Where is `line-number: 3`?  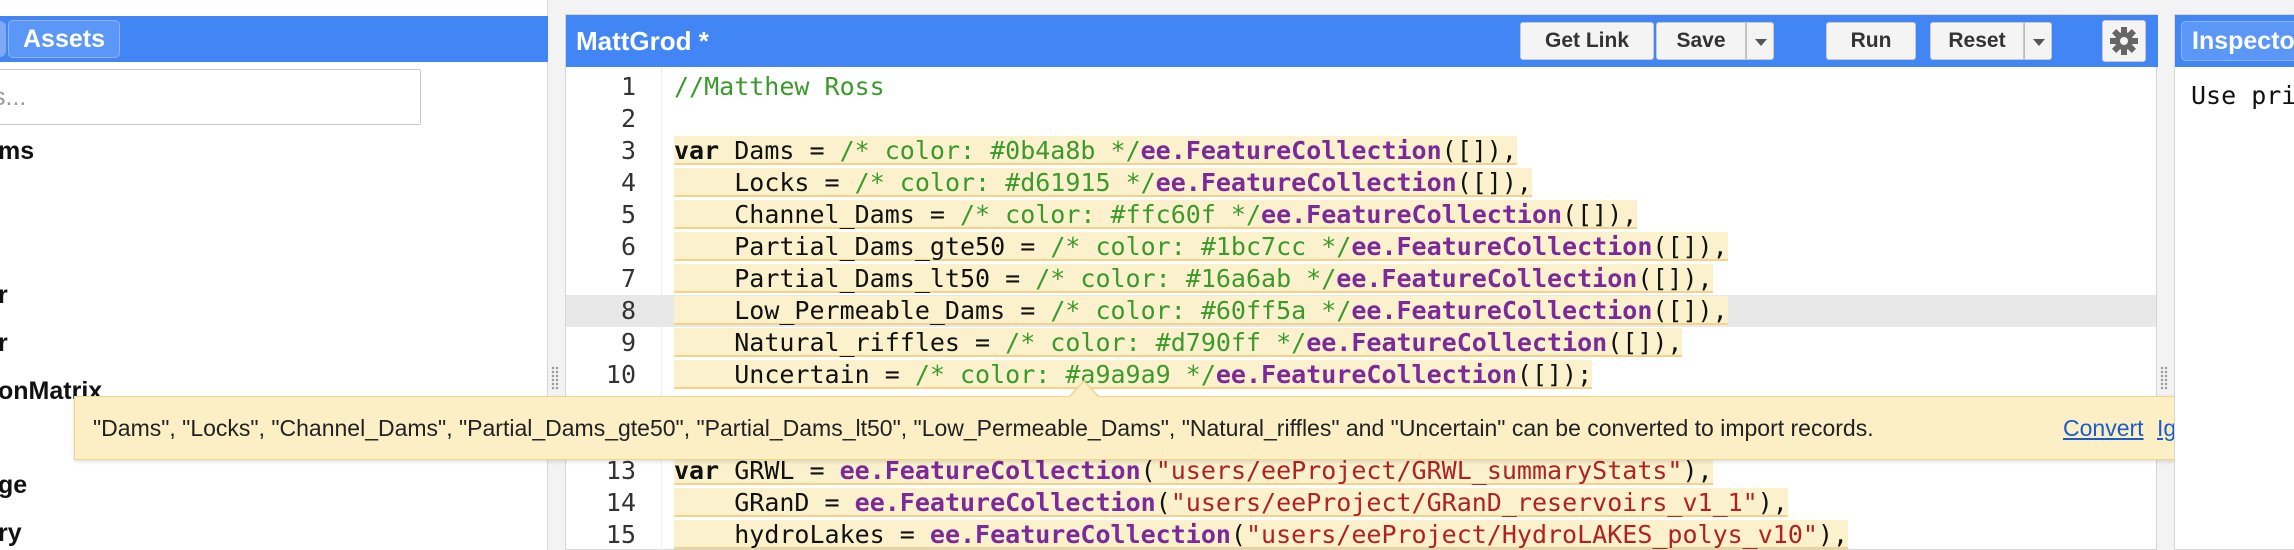
line-number: 3 is located at coordinates (628, 150).